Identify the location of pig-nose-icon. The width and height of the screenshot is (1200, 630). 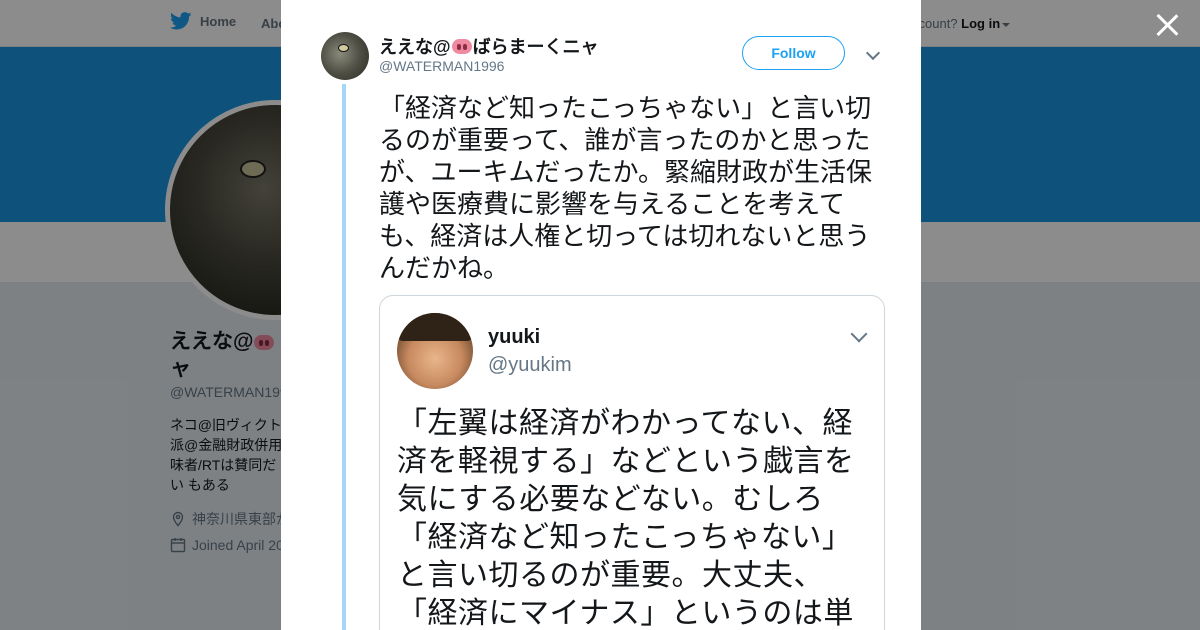
(461, 46).